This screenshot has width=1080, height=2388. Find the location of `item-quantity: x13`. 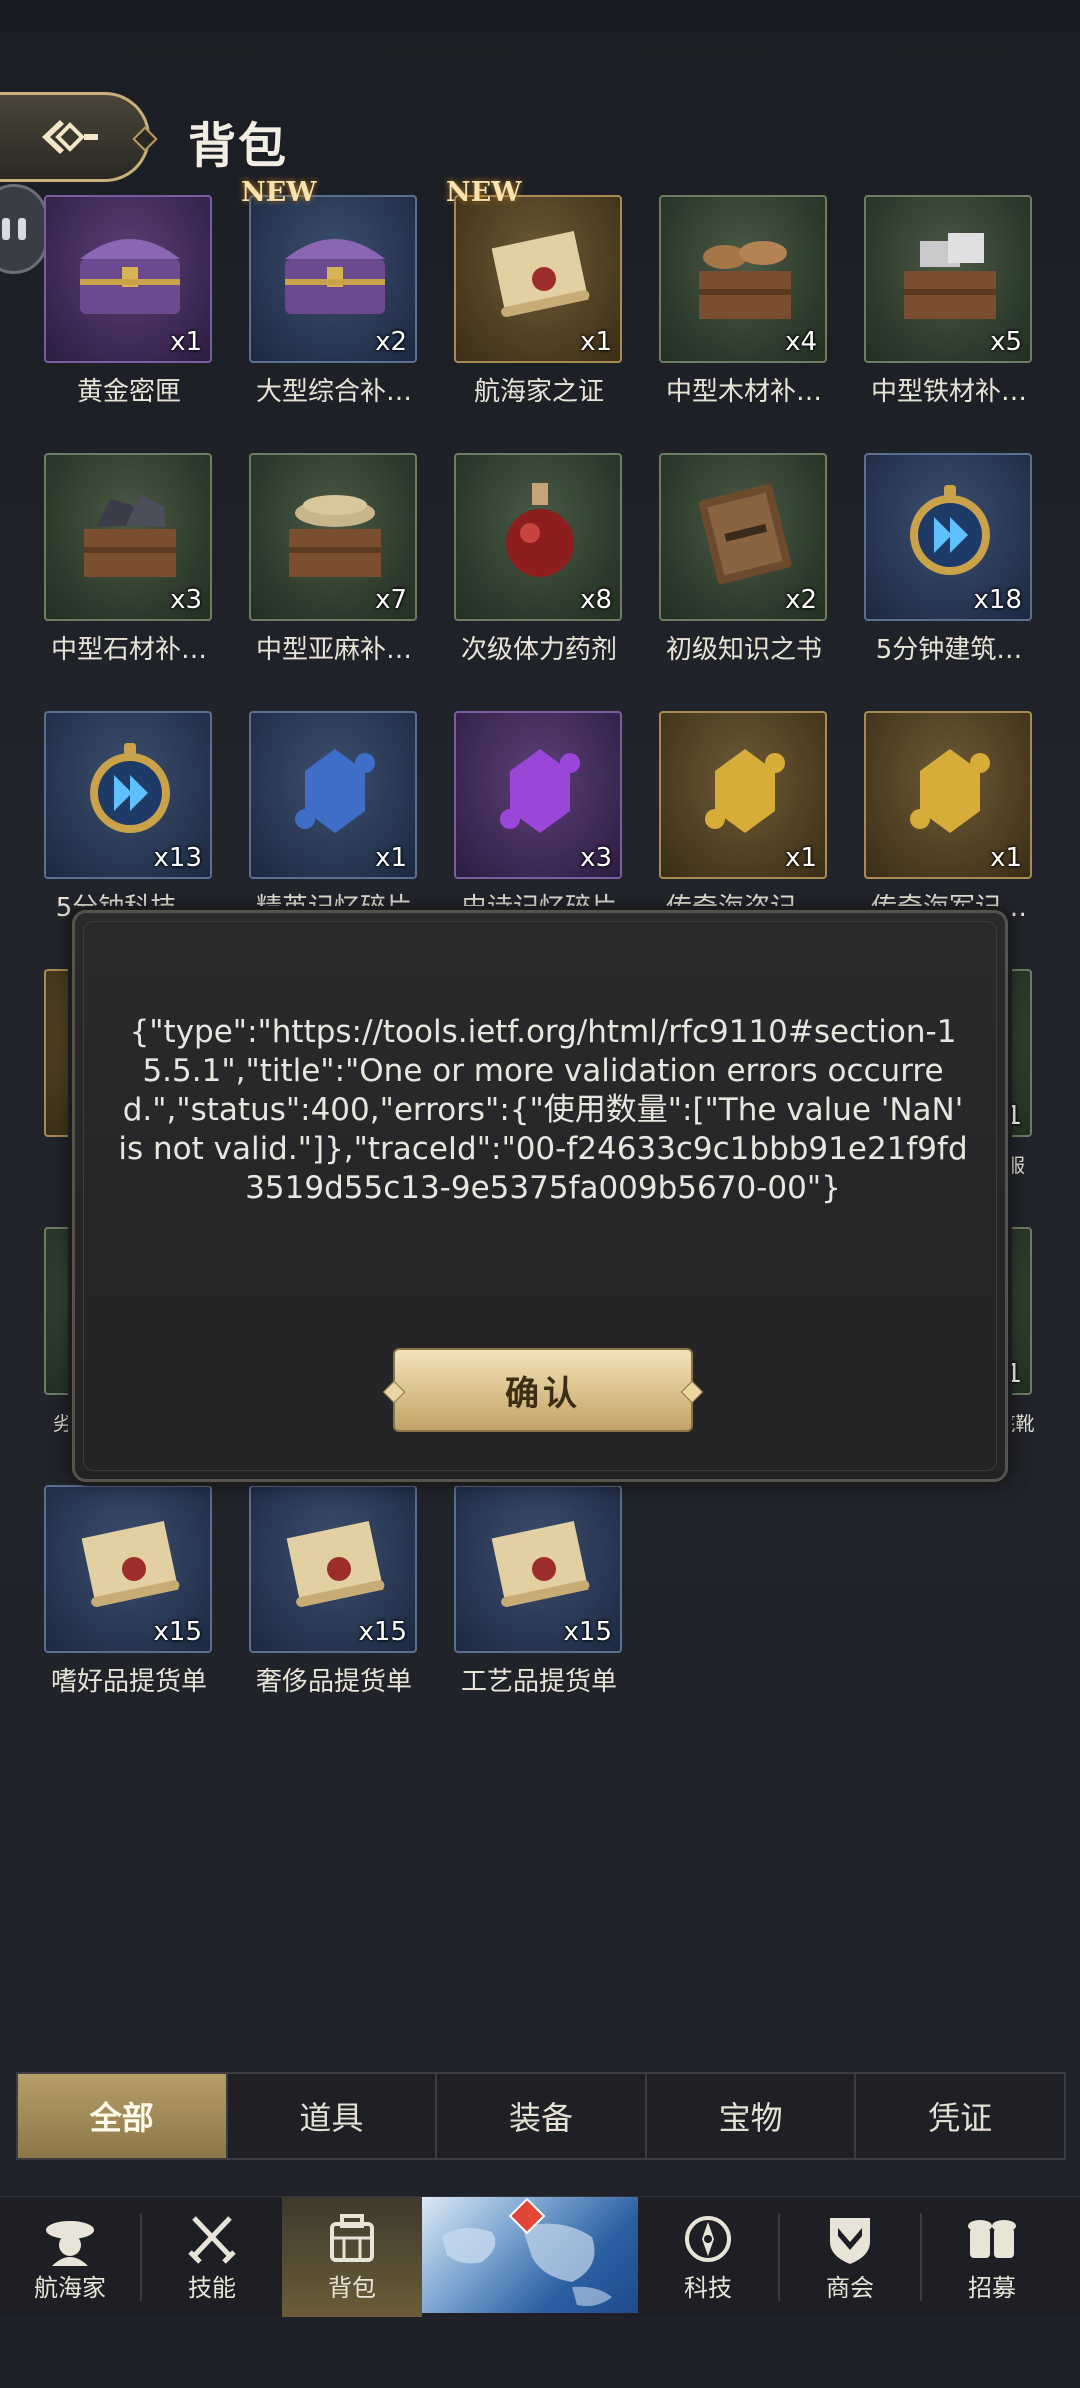

item-quantity: x13 is located at coordinates (177, 858).